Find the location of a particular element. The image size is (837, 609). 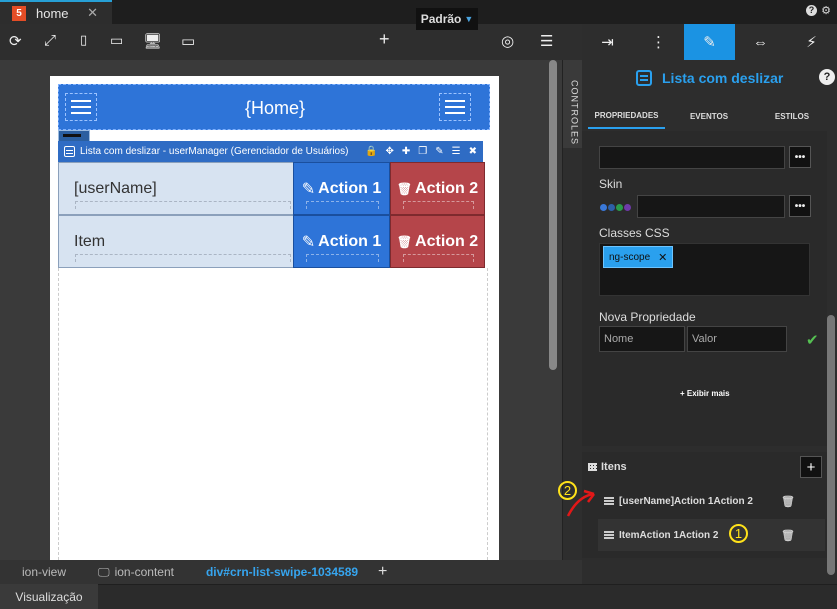

tree-icon: ⋮ is located at coordinates (658, 42).